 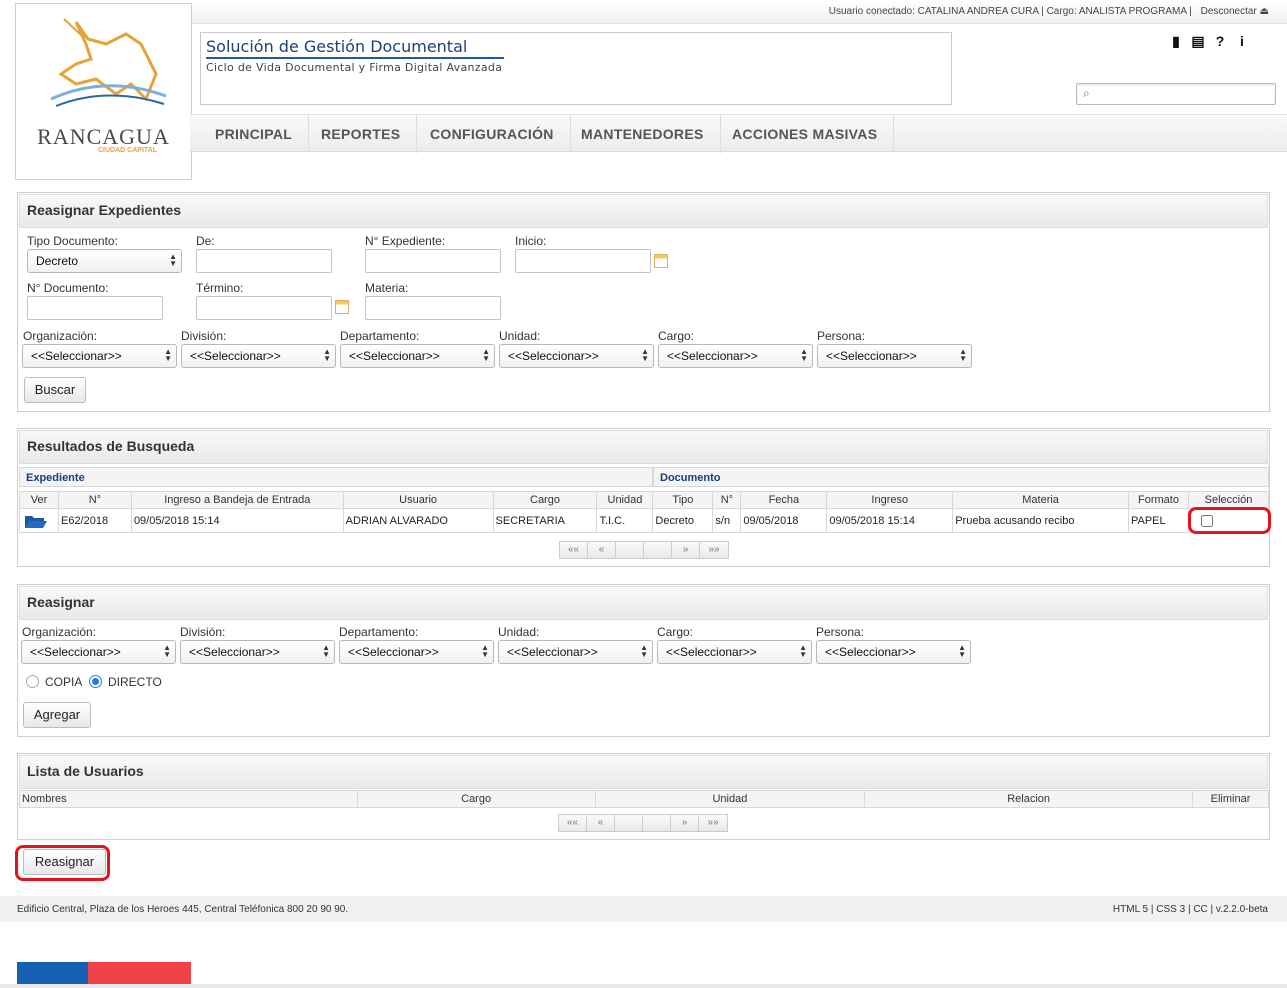 I want to click on de-label: De:, so click(x=205, y=241).